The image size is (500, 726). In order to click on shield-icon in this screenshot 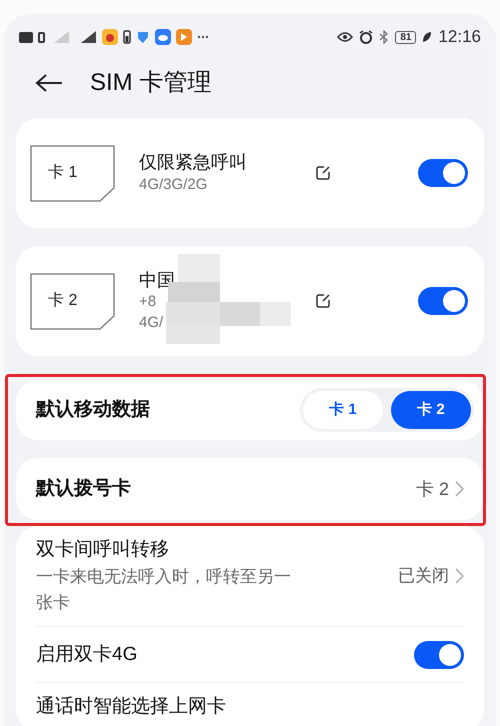, I will do `click(143, 37)`.